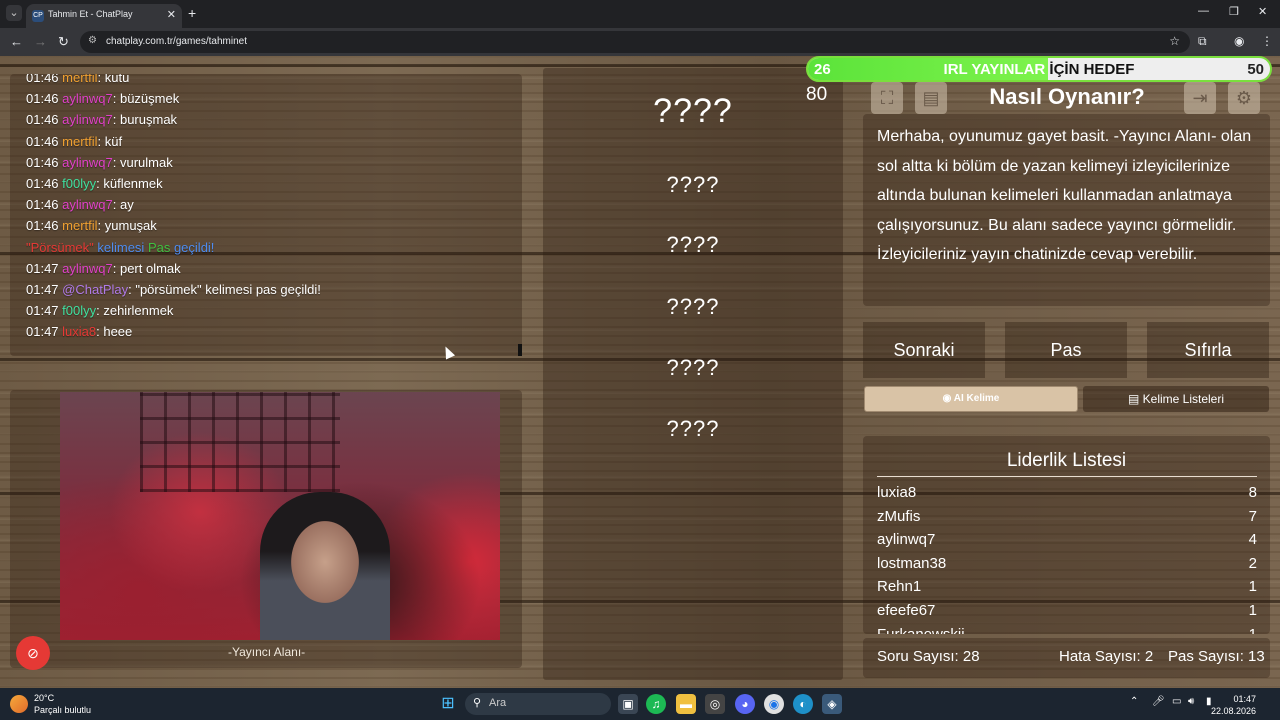  What do you see at coordinates (1239, 41) in the screenshot?
I see `profile-icon: ◉` at bounding box center [1239, 41].